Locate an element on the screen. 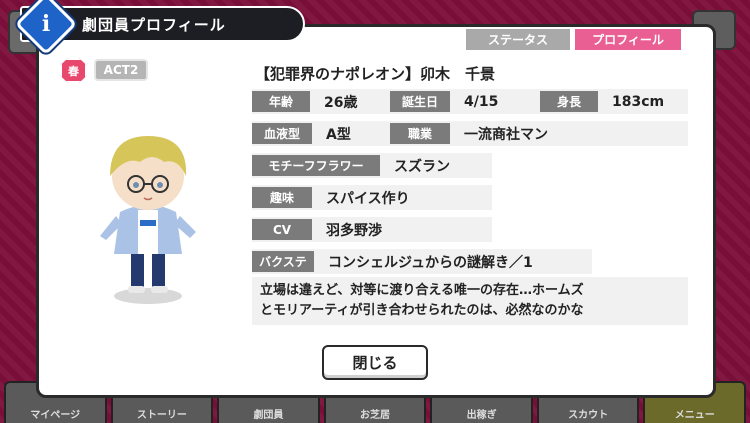 This screenshot has height=423, width=750. character-portrait is located at coordinates (148, 220).